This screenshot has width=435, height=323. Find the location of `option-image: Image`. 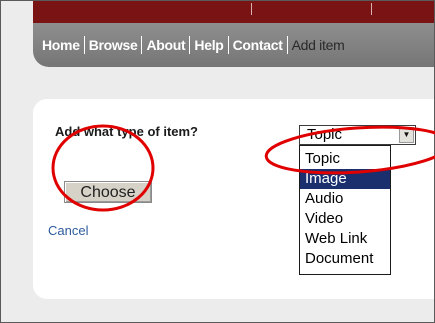

option-image: Image is located at coordinates (345, 179).